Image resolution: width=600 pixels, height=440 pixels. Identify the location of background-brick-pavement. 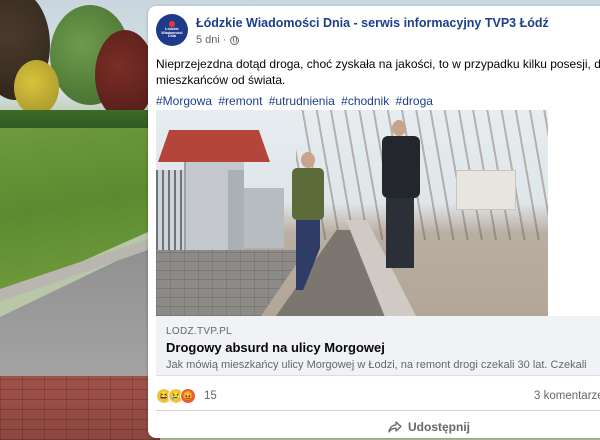
(80, 408).